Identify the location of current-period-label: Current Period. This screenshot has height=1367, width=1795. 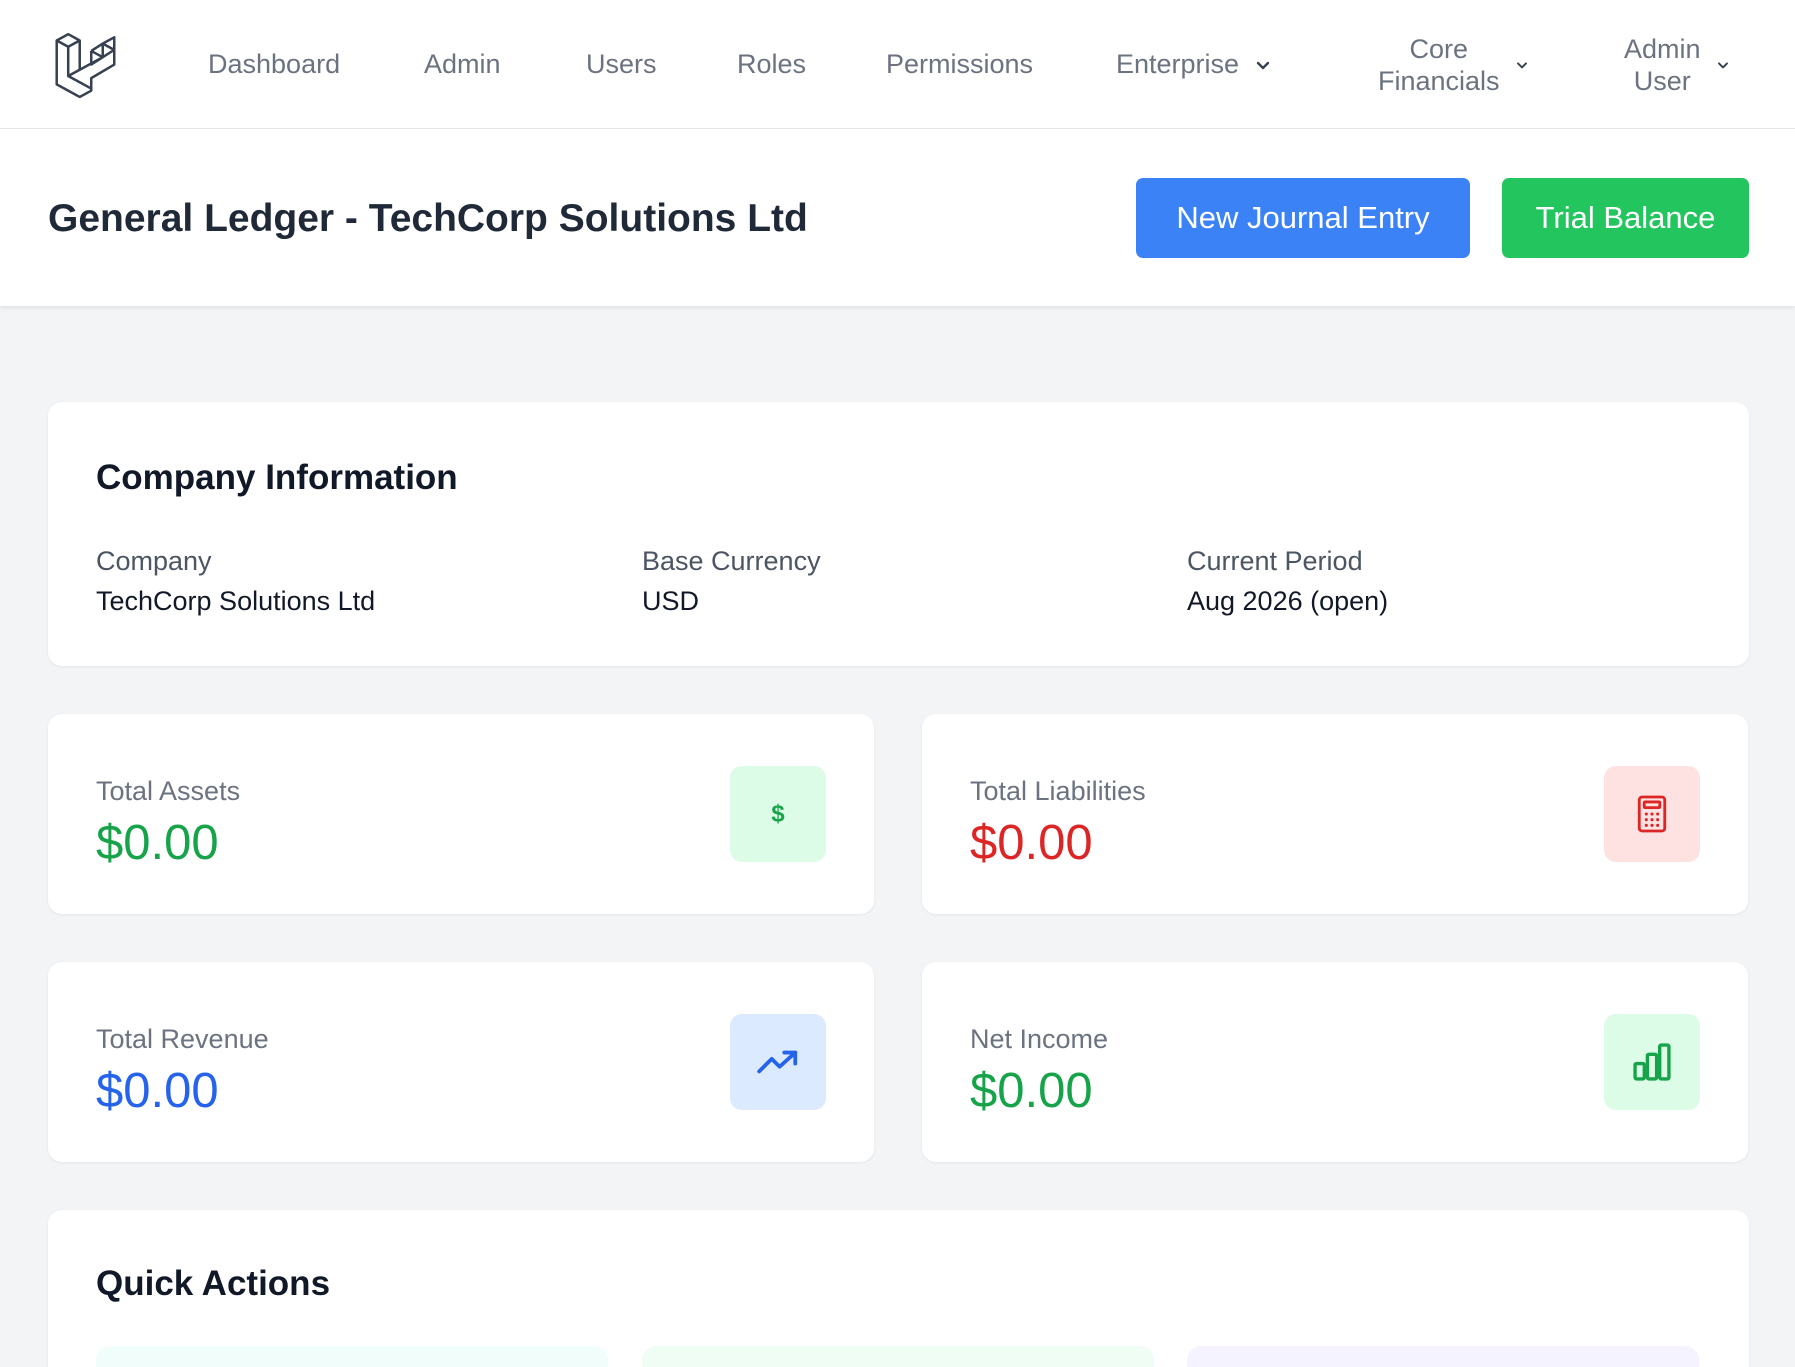
(1275, 561).